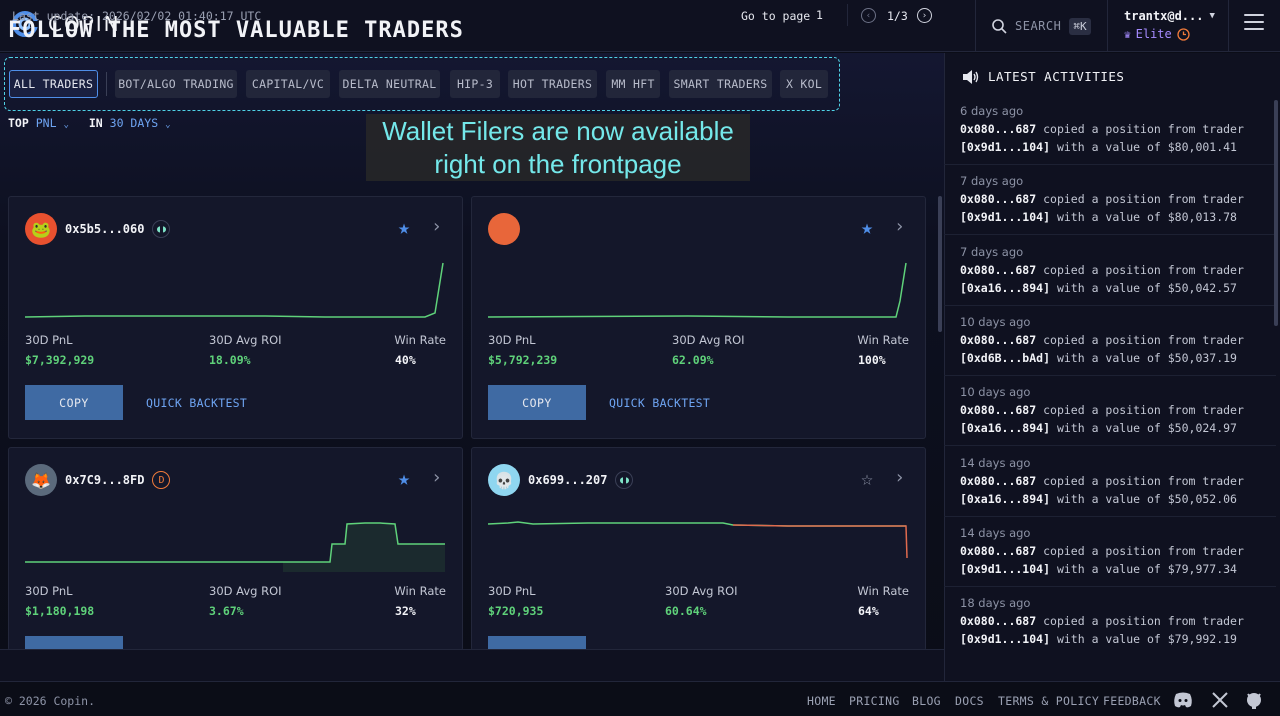 The width and height of the screenshot is (1280, 716). Describe the element at coordinates (1202, 217) in the screenshot. I see `activity-value: $80,013.78` at that location.